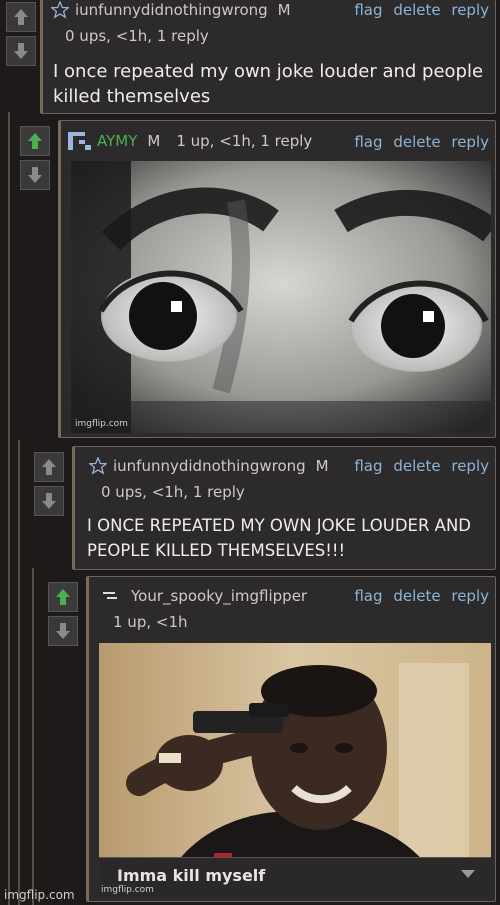 This screenshot has height=905, width=500. Describe the element at coordinates (295, 877) in the screenshot. I see `image-caption-bar: Imma kill myself` at that location.